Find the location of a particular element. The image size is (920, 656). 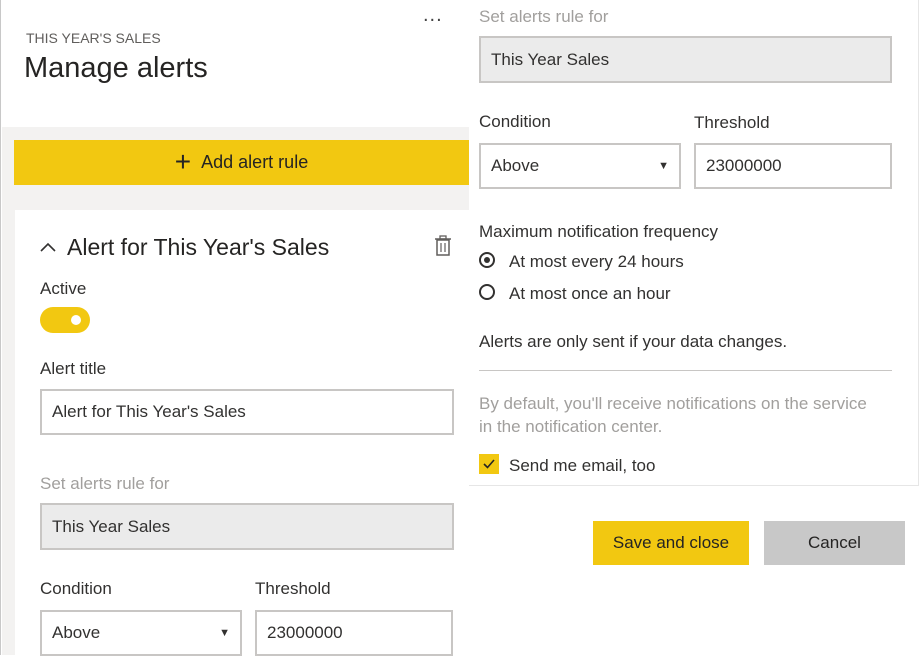

chevron-up-icon is located at coordinates (48, 247).